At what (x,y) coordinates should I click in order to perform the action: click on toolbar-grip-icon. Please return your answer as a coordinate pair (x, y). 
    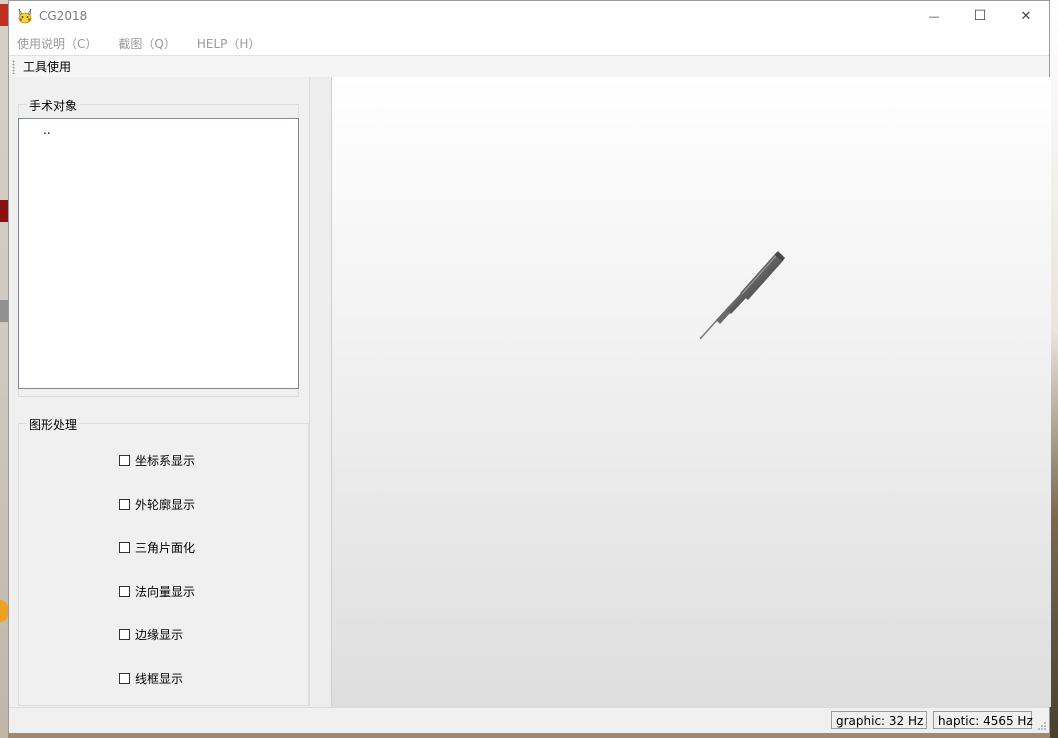
    Looking at the image, I should click on (13, 66).